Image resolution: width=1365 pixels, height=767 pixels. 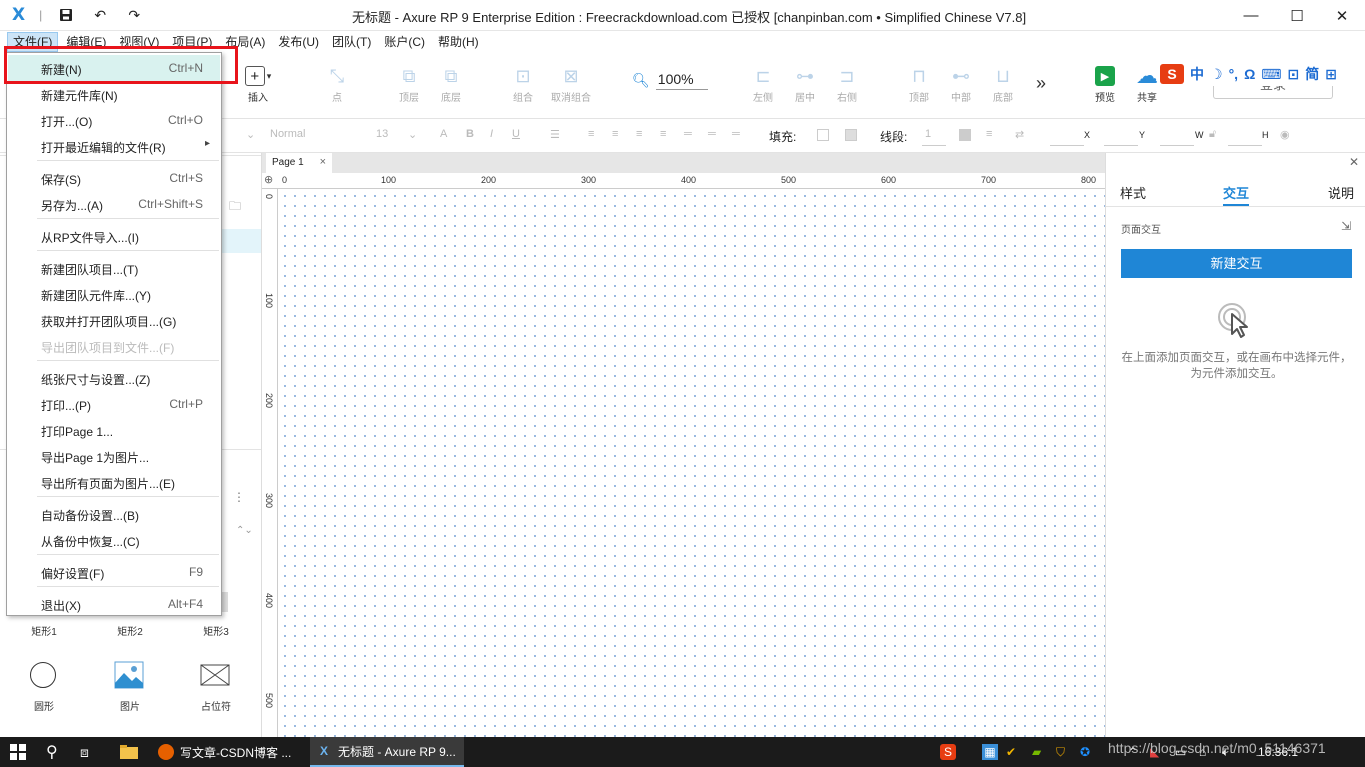 I want to click on menu-item-open: 打开...(O) Ctrl+O, so click(x=114, y=120).